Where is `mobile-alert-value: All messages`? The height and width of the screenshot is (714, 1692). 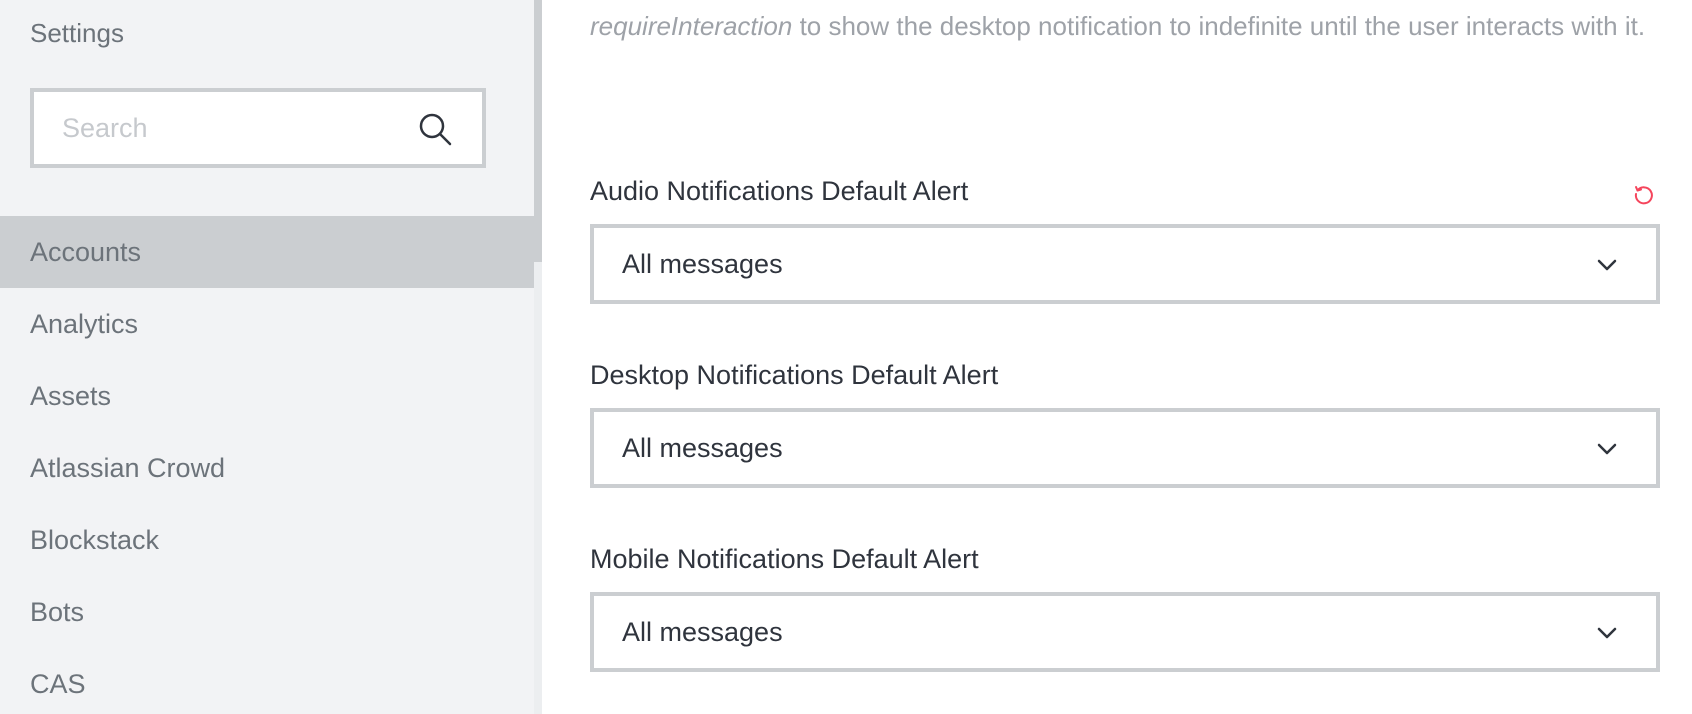 mobile-alert-value: All messages is located at coordinates (702, 632).